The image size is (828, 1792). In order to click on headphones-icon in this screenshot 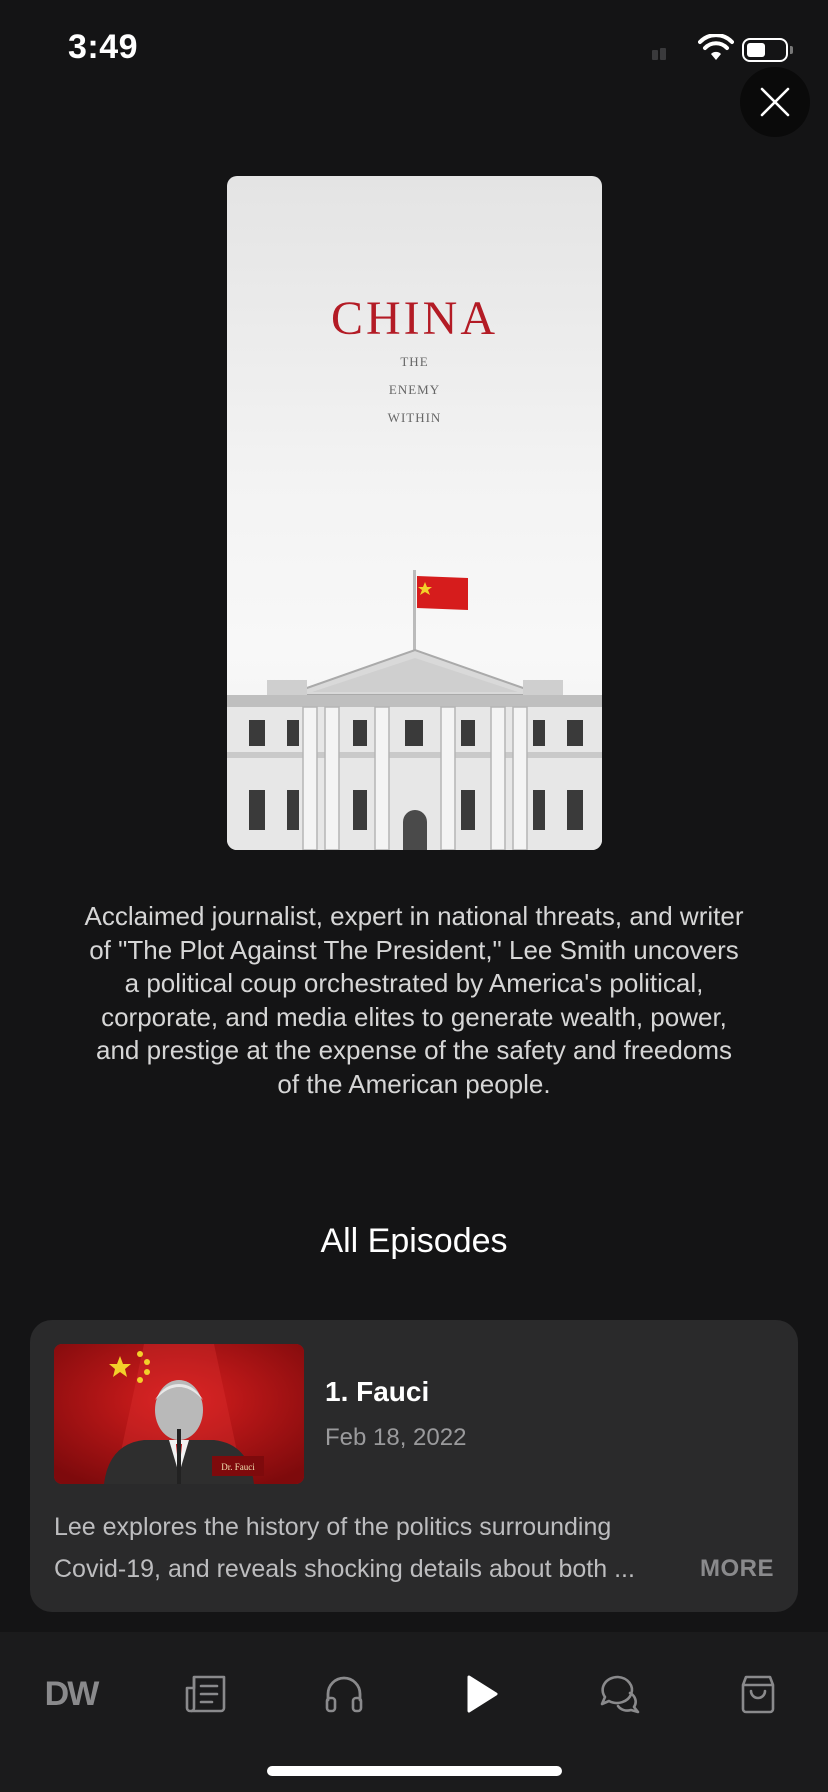, I will do `click(344, 1694)`.